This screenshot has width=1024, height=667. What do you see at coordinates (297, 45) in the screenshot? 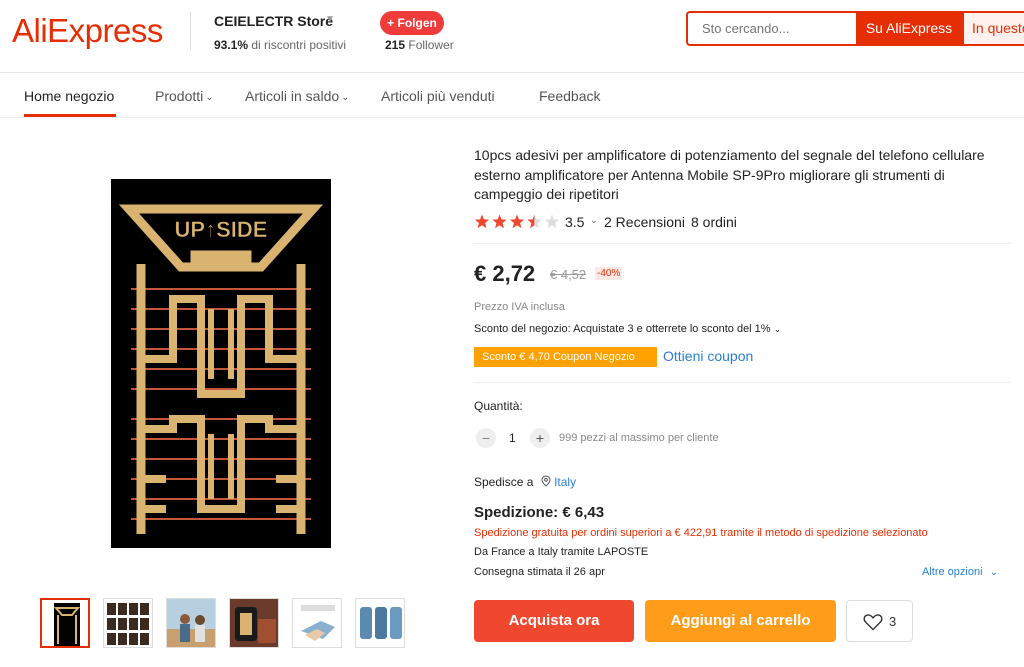
I see `store-rating-text: di riscontri positivi` at bounding box center [297, 45].